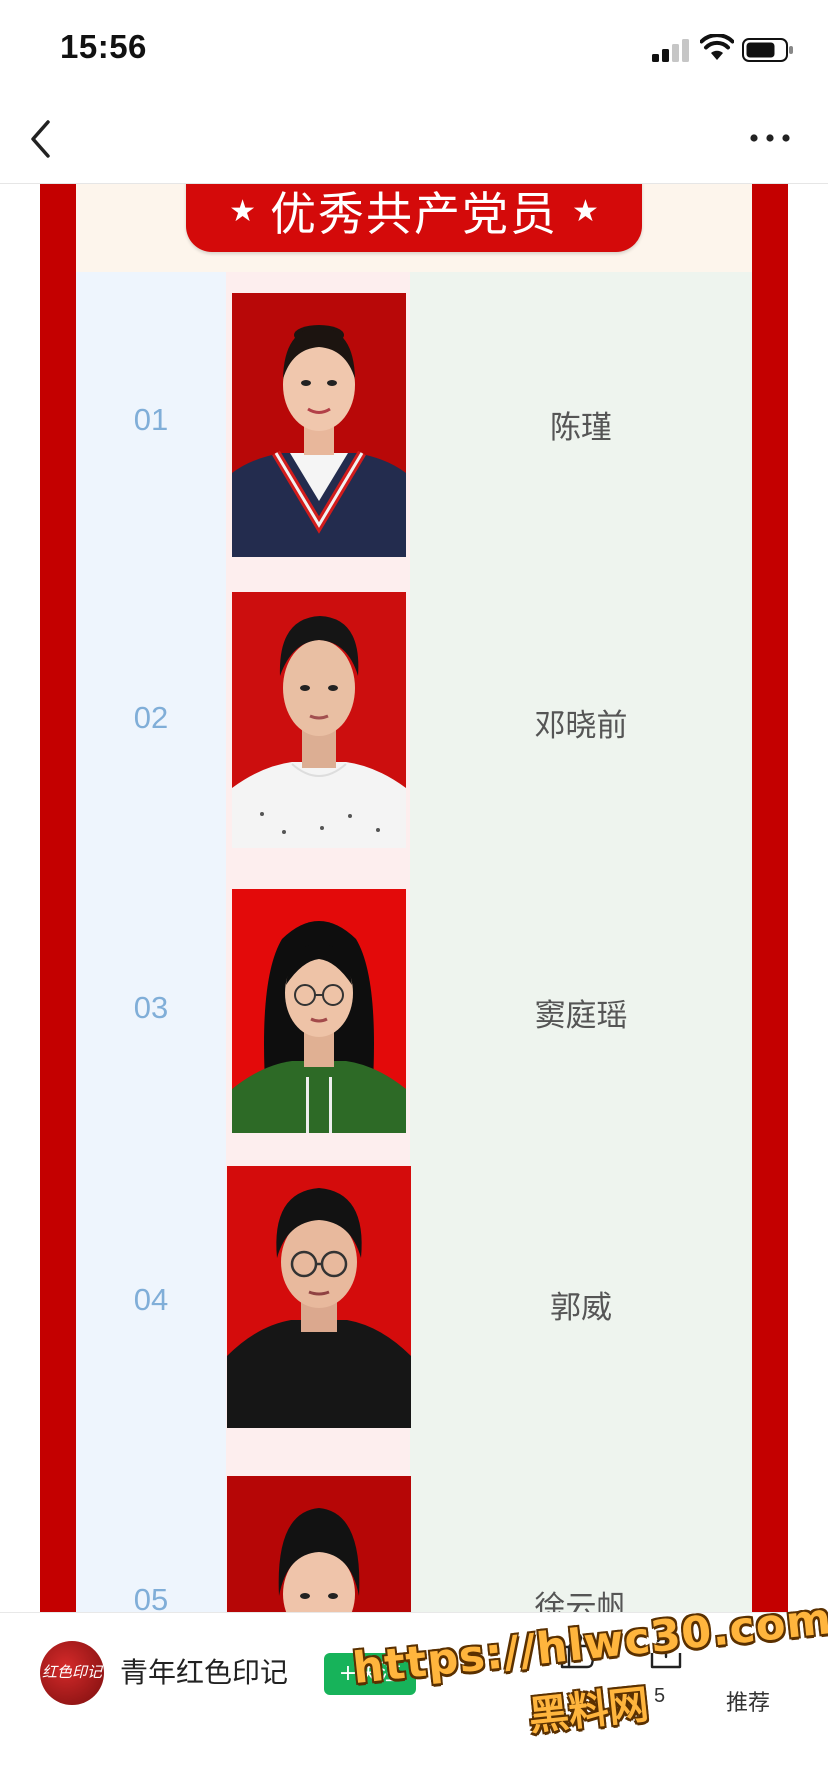 The image size is (828, 1792). What do you see at coordinates (151, 1007) in the screenshot?
I see `member-number: 03` at bounding box center [151, 1007].